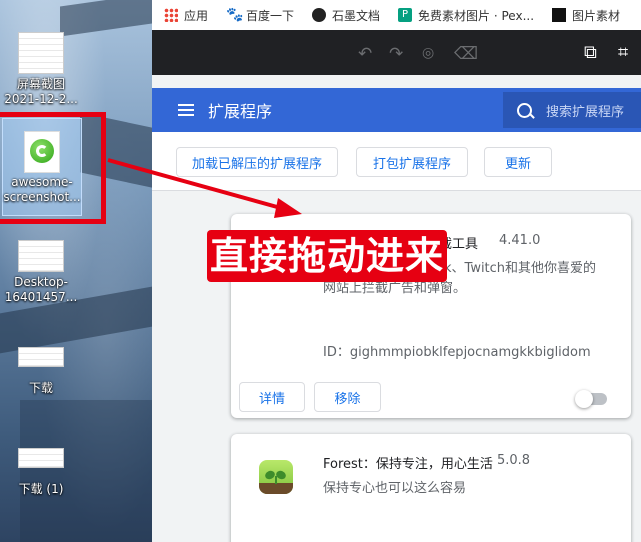 The width and height of the screenshot is (641, 542). Describe the element at coordinates (327, 256) in the screenshot. I see `annotation-label: 直接拖动进来` at that location.